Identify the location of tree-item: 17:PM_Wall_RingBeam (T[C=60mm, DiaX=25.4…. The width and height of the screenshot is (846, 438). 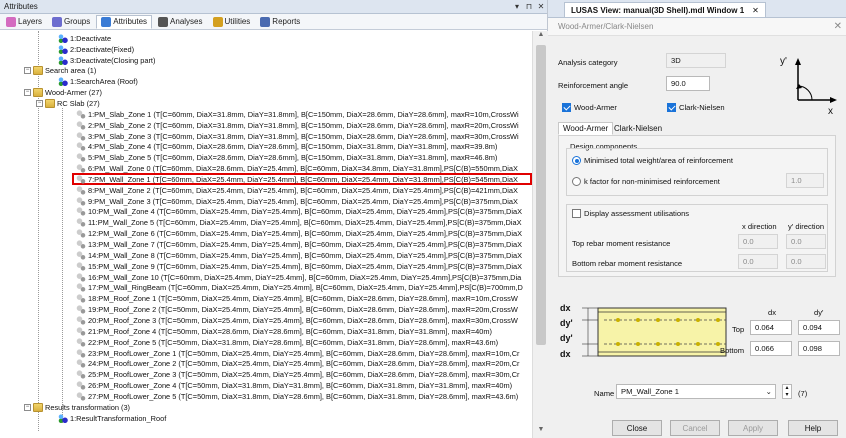
(299, 288).